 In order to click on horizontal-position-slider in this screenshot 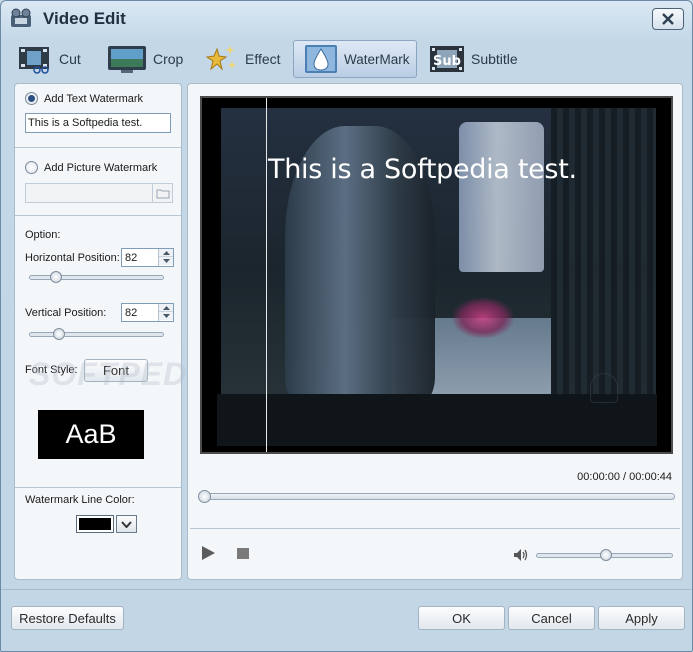, I will do `click(96, 277)`.